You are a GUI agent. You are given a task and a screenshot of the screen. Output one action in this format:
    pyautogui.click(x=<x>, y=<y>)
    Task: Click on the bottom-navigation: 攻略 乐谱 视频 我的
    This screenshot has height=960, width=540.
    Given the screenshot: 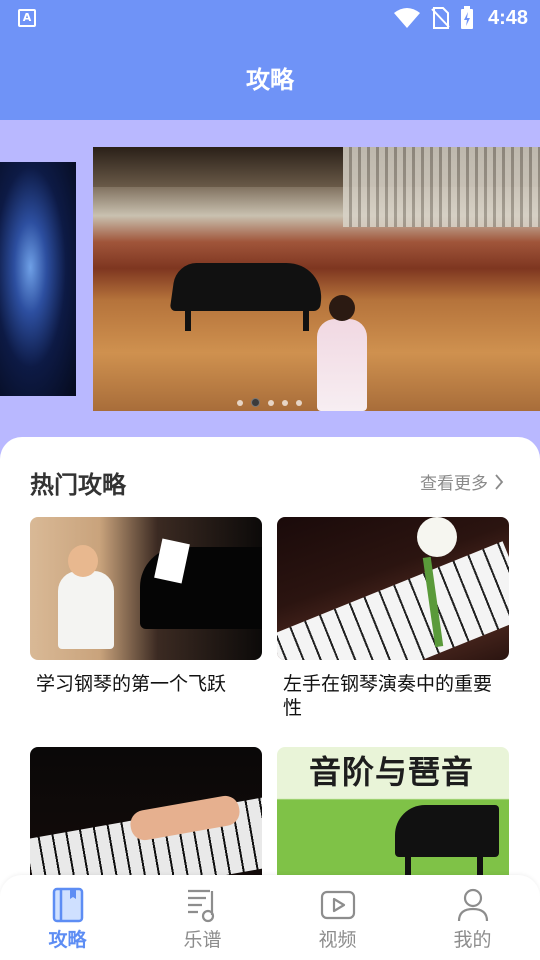 What is the action you would take?
    pyautogui.click(x=270, y=917)
    